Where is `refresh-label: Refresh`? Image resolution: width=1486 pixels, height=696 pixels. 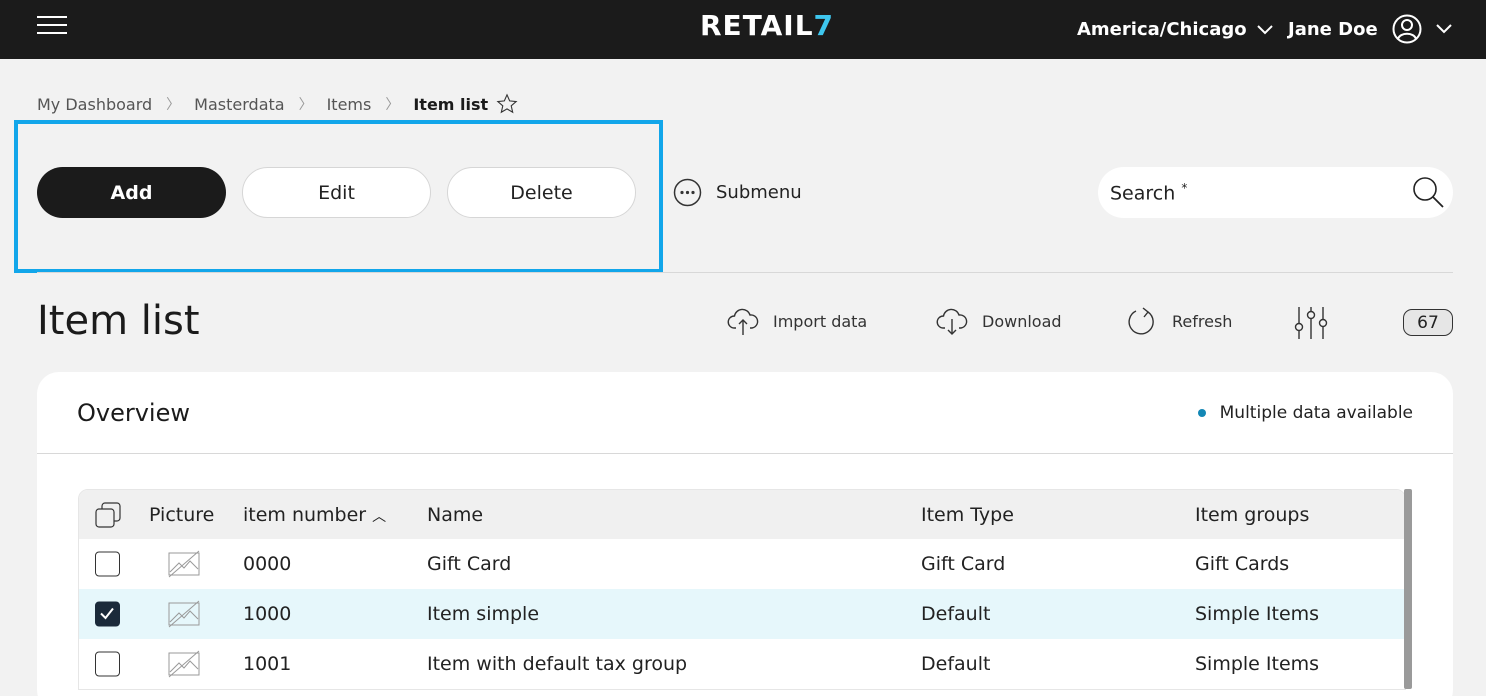
refresh-label: Refresh is located at coordinates (1202, 321).